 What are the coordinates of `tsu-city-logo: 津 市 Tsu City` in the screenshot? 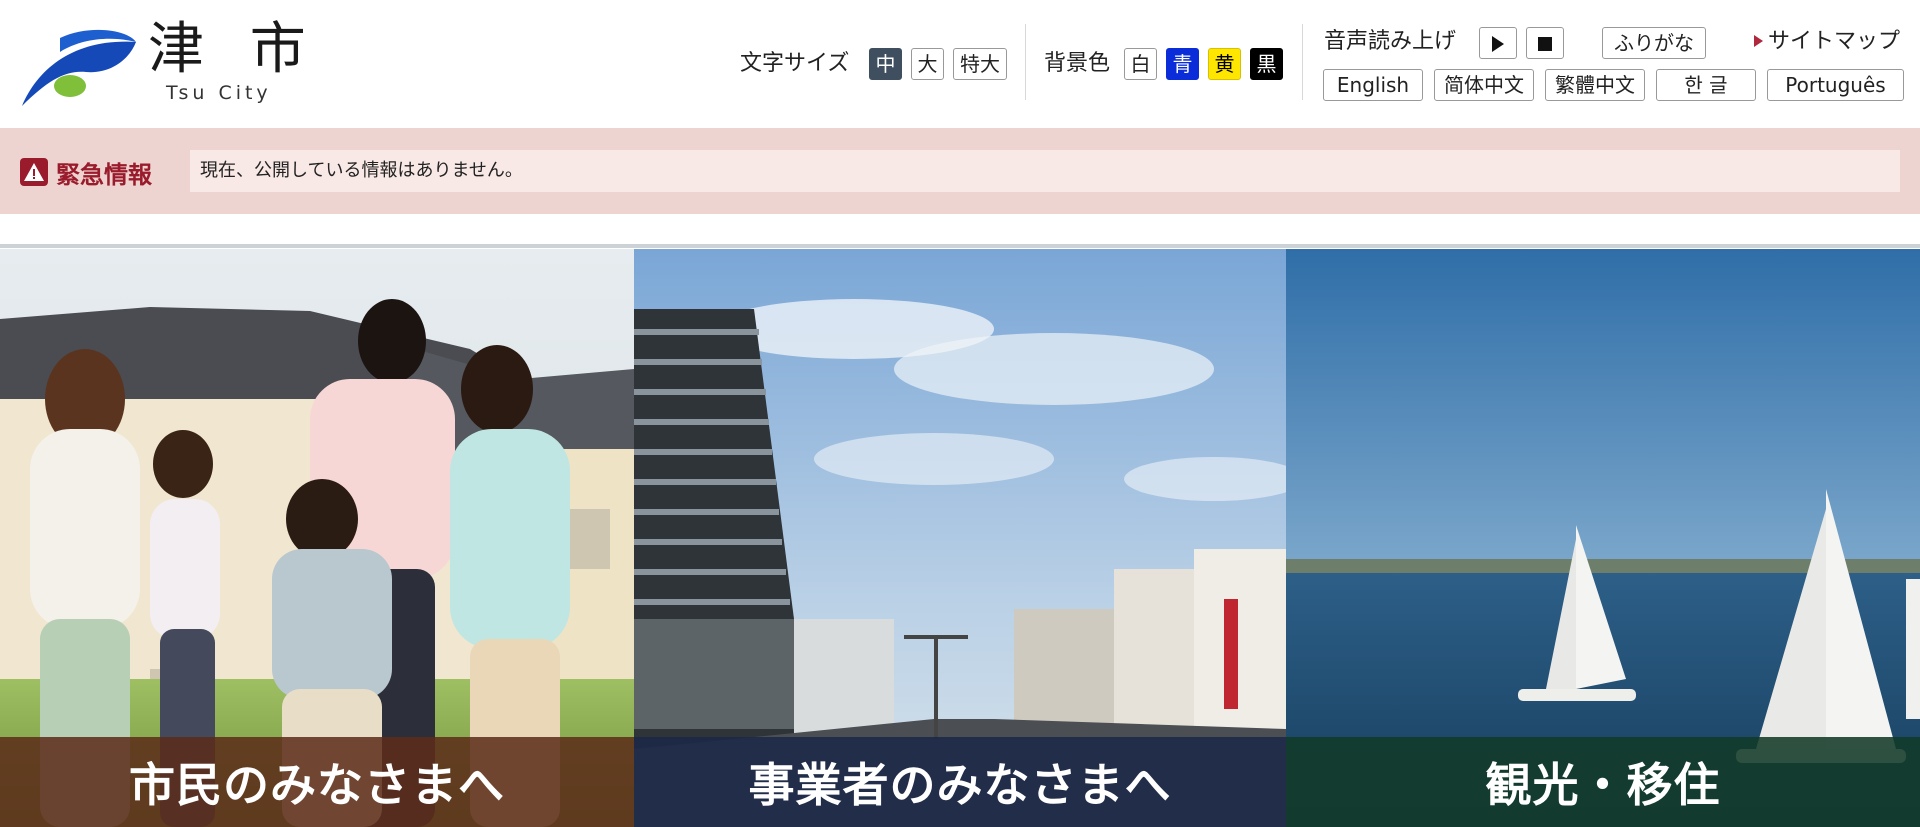 It's located at (163, 62).